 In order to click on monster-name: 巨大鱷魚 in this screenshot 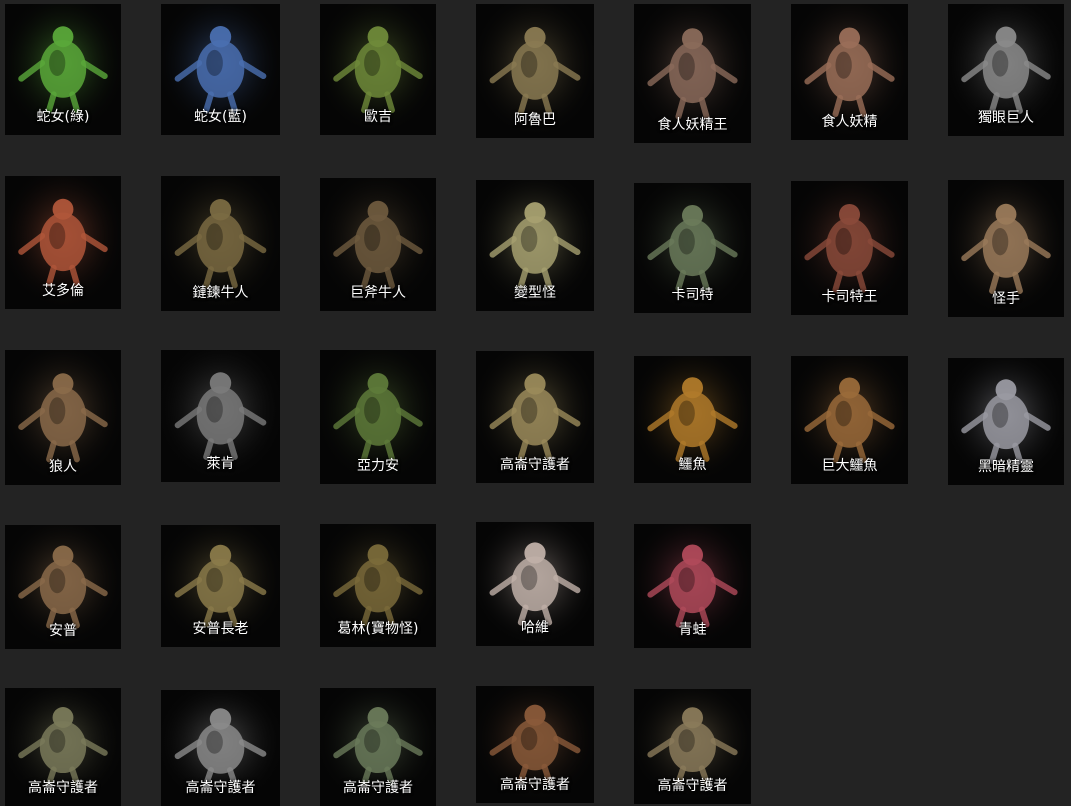, I will do `click(849, 466)`.